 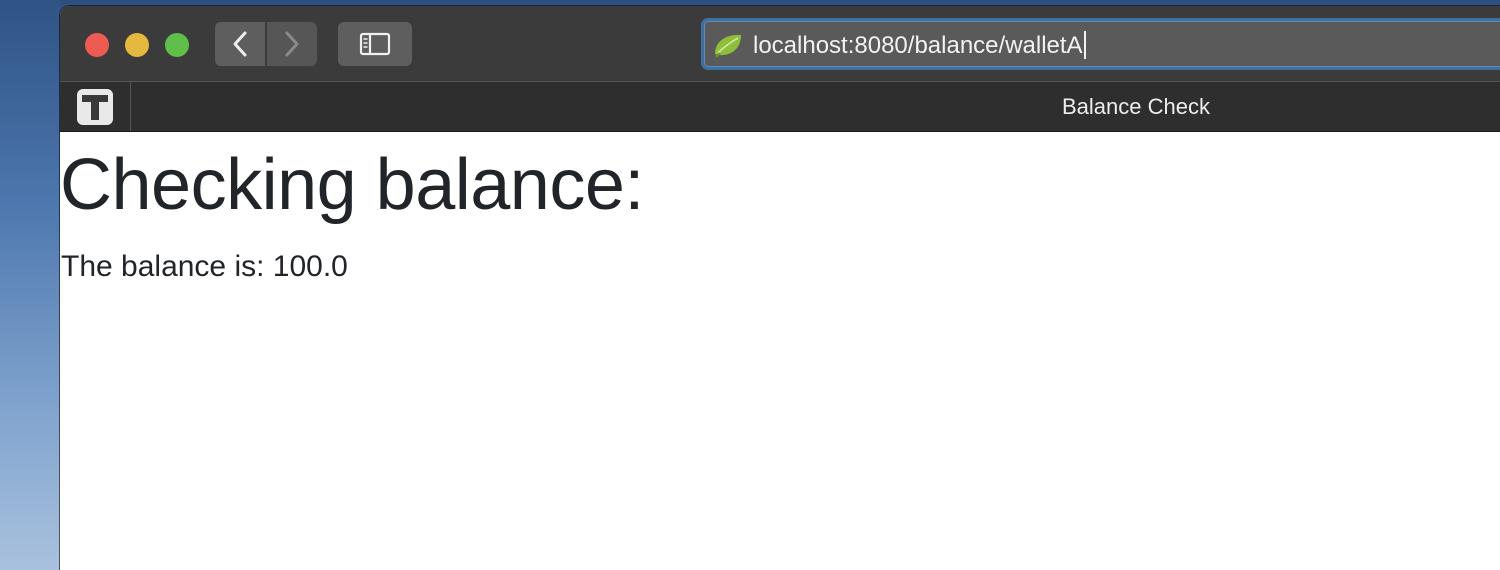 What do you see at coordinates (266, 44) in the screenshot?
I see `navigation-buttons` at bounding box center [266, 44].